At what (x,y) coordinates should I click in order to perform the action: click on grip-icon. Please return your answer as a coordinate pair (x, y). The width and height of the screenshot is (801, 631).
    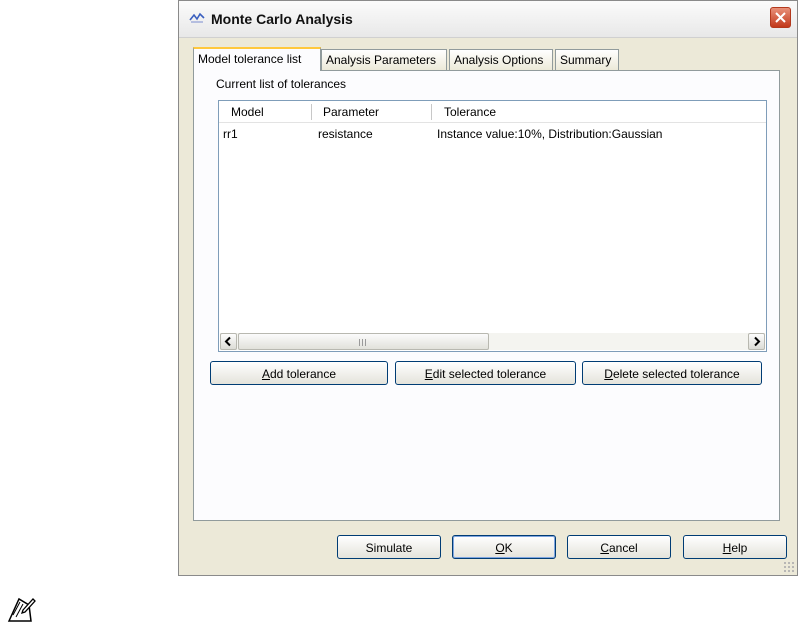
    Looking at the image, I should click on (363, 342).